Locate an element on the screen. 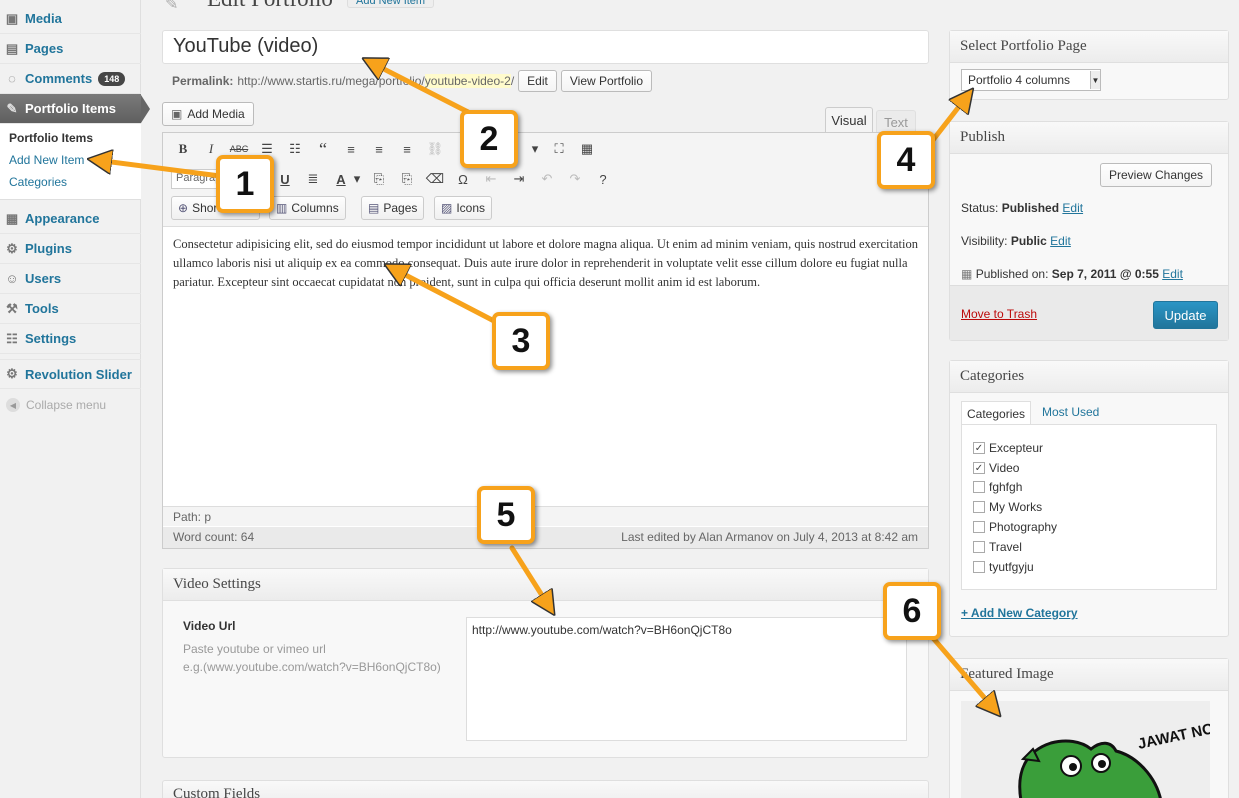 This screenshot has width=1239, height=798. callout-3: 3 is located at coordinates (521, 341).